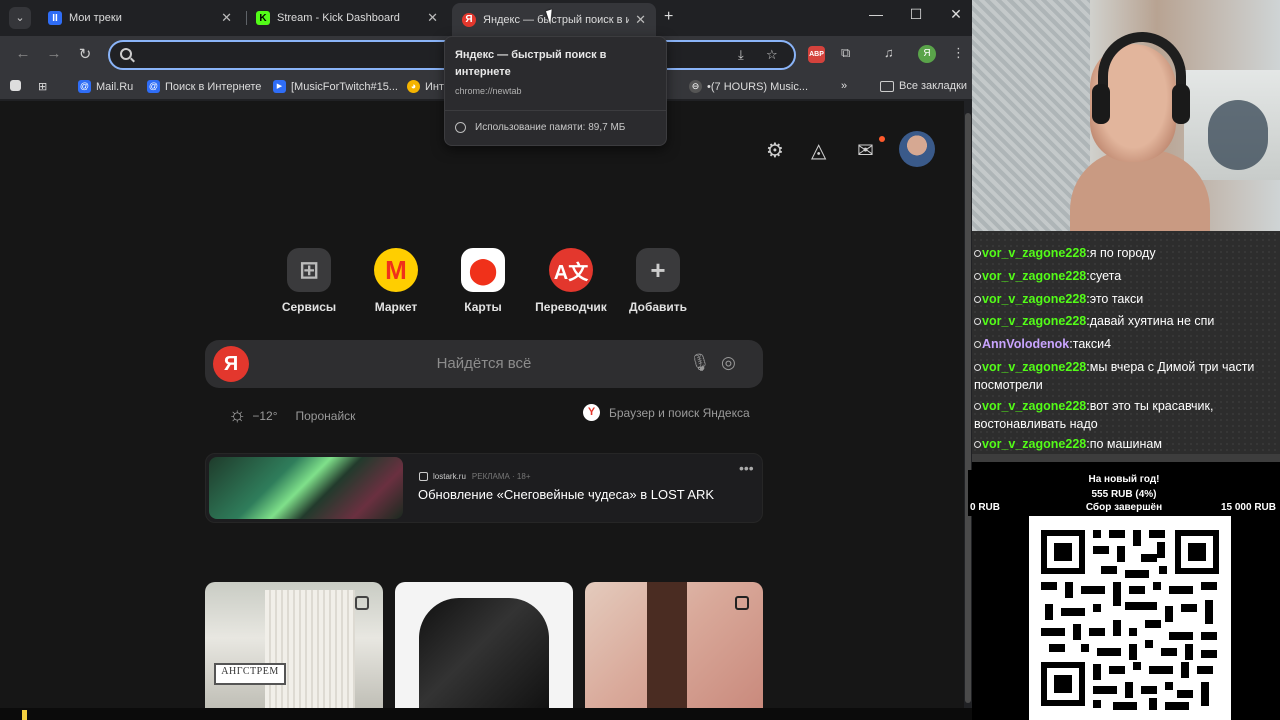  What do you see at coordinates (668, 17) in the screenshot?
I see `new-tab-button: +` at bounding box center [668, 17].